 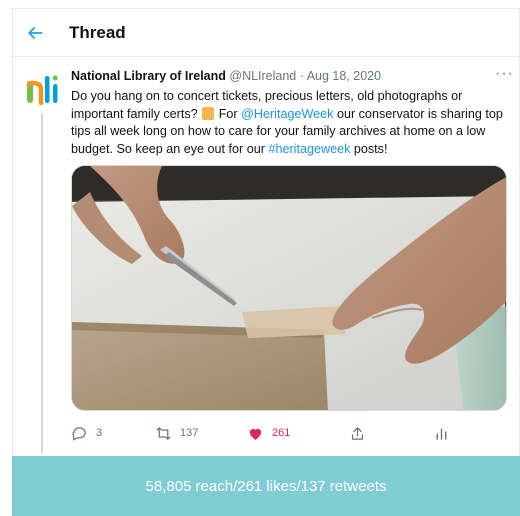 What do you see at coordinates (208, 113) in the screenshot?
I see `scroll-emoji-icon` at bounding box center [208, 113].